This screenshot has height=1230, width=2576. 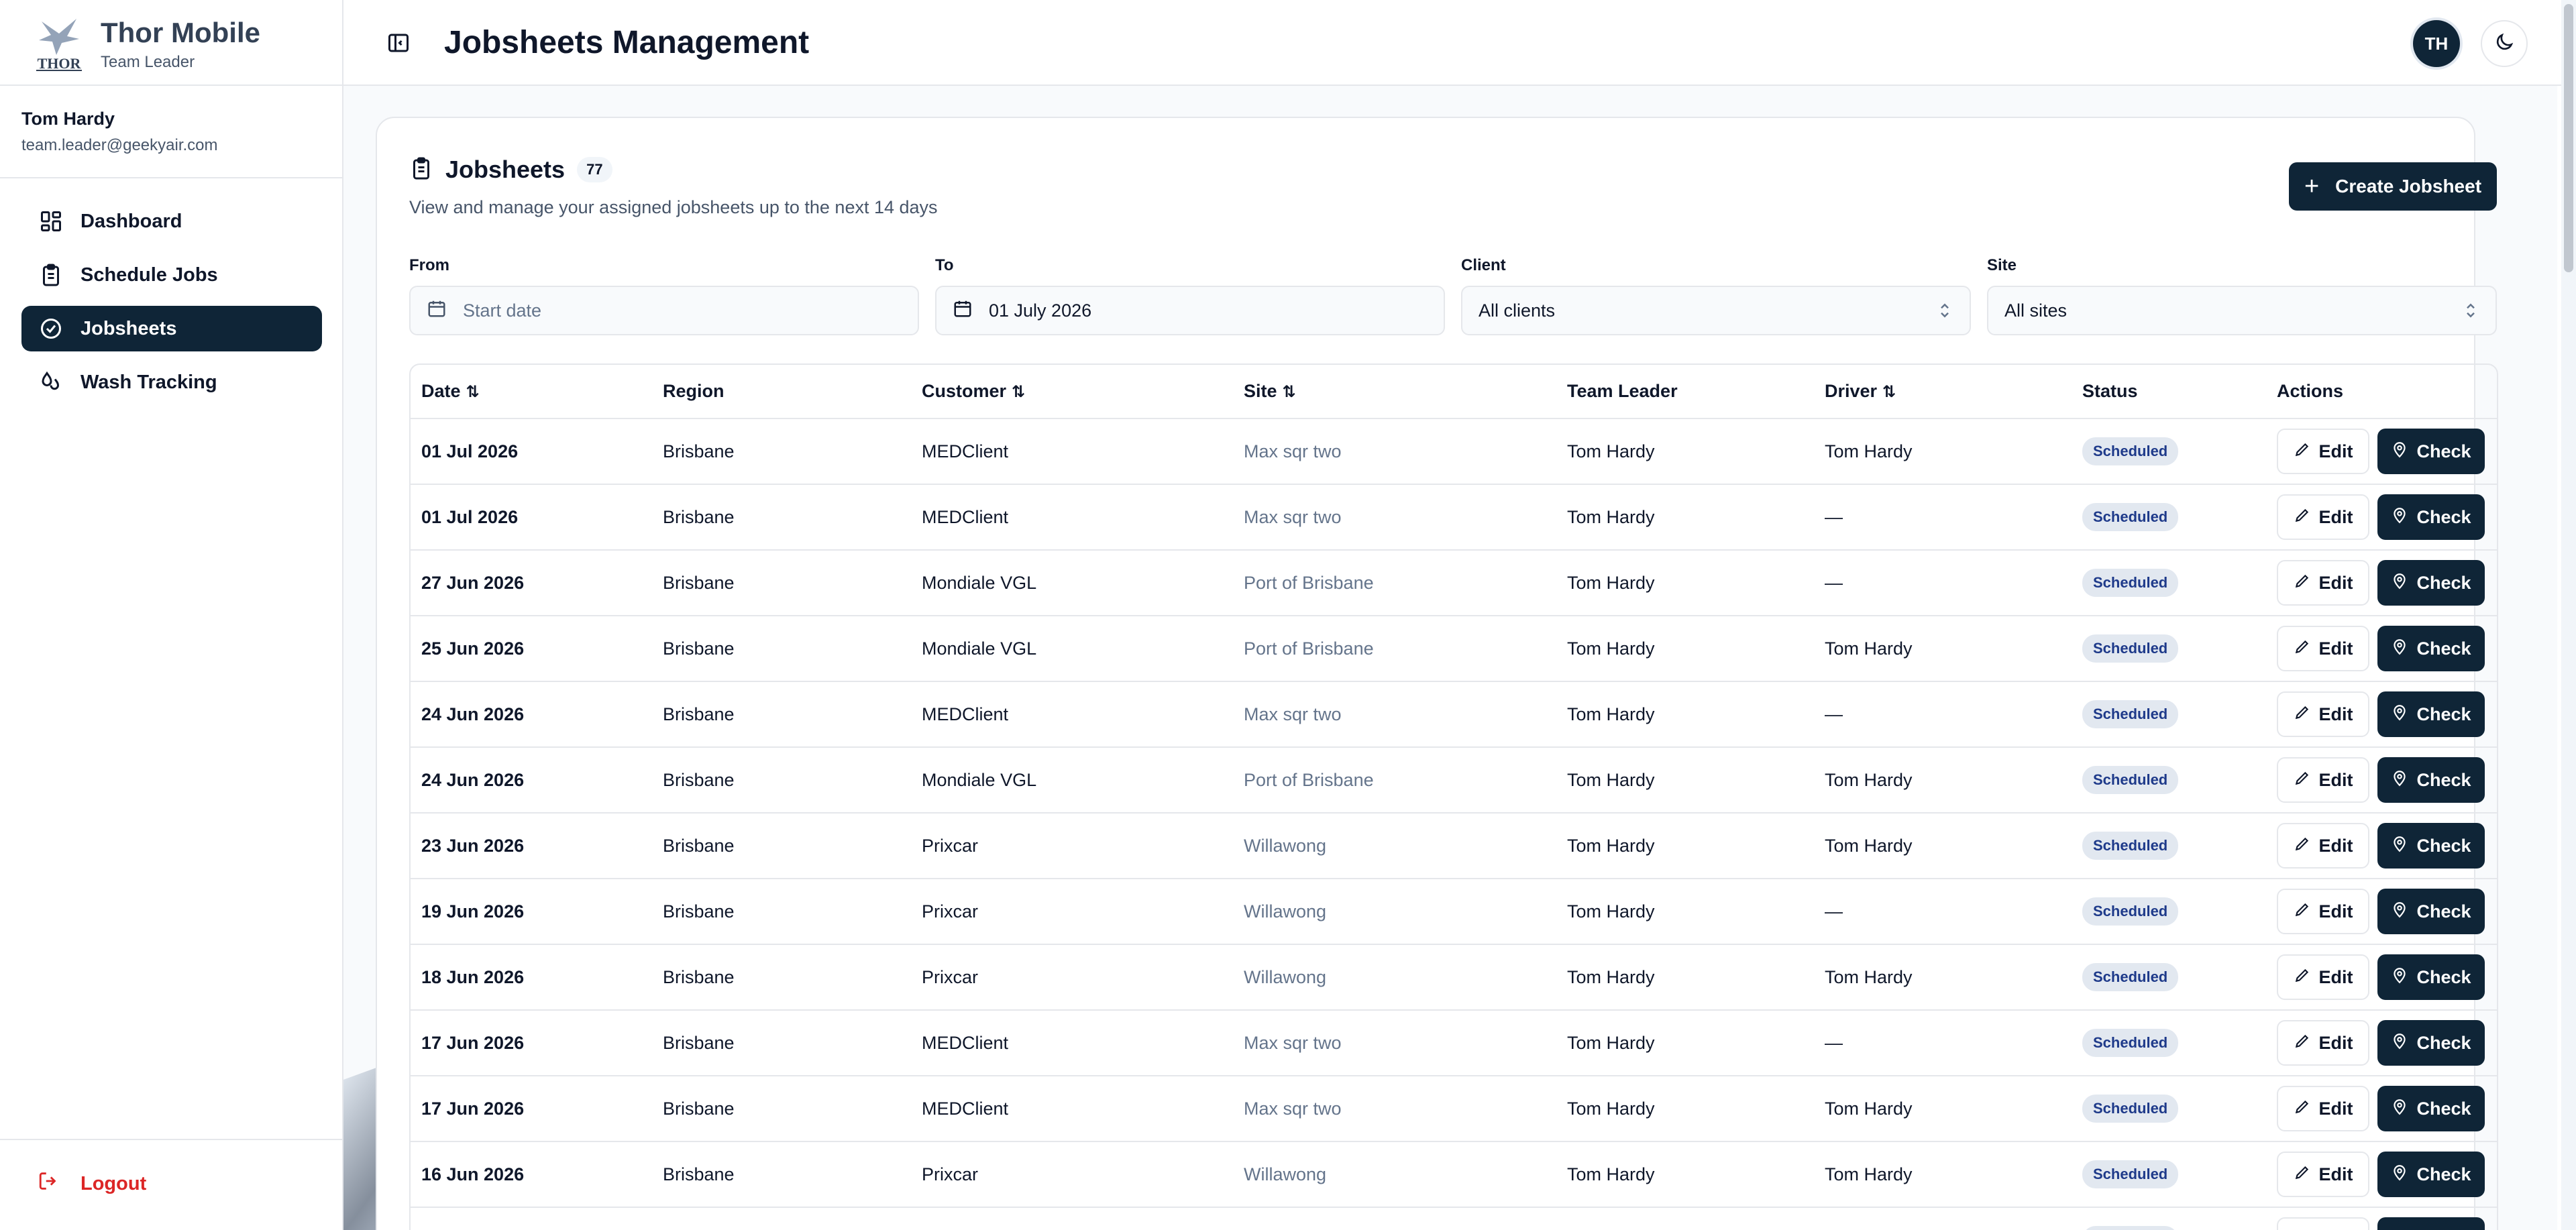 I want to click on from-filter: From Start date, so click(x=664, y=295).